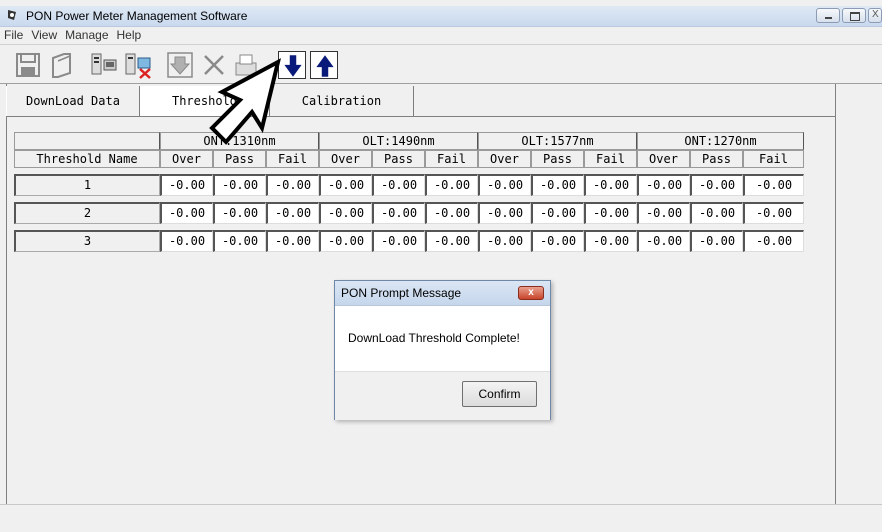 The width and height of the screenshot is (882, 532). Describe the element at coordinates (44, 35) in the screenshot. I see `menu-view: View` at that location.